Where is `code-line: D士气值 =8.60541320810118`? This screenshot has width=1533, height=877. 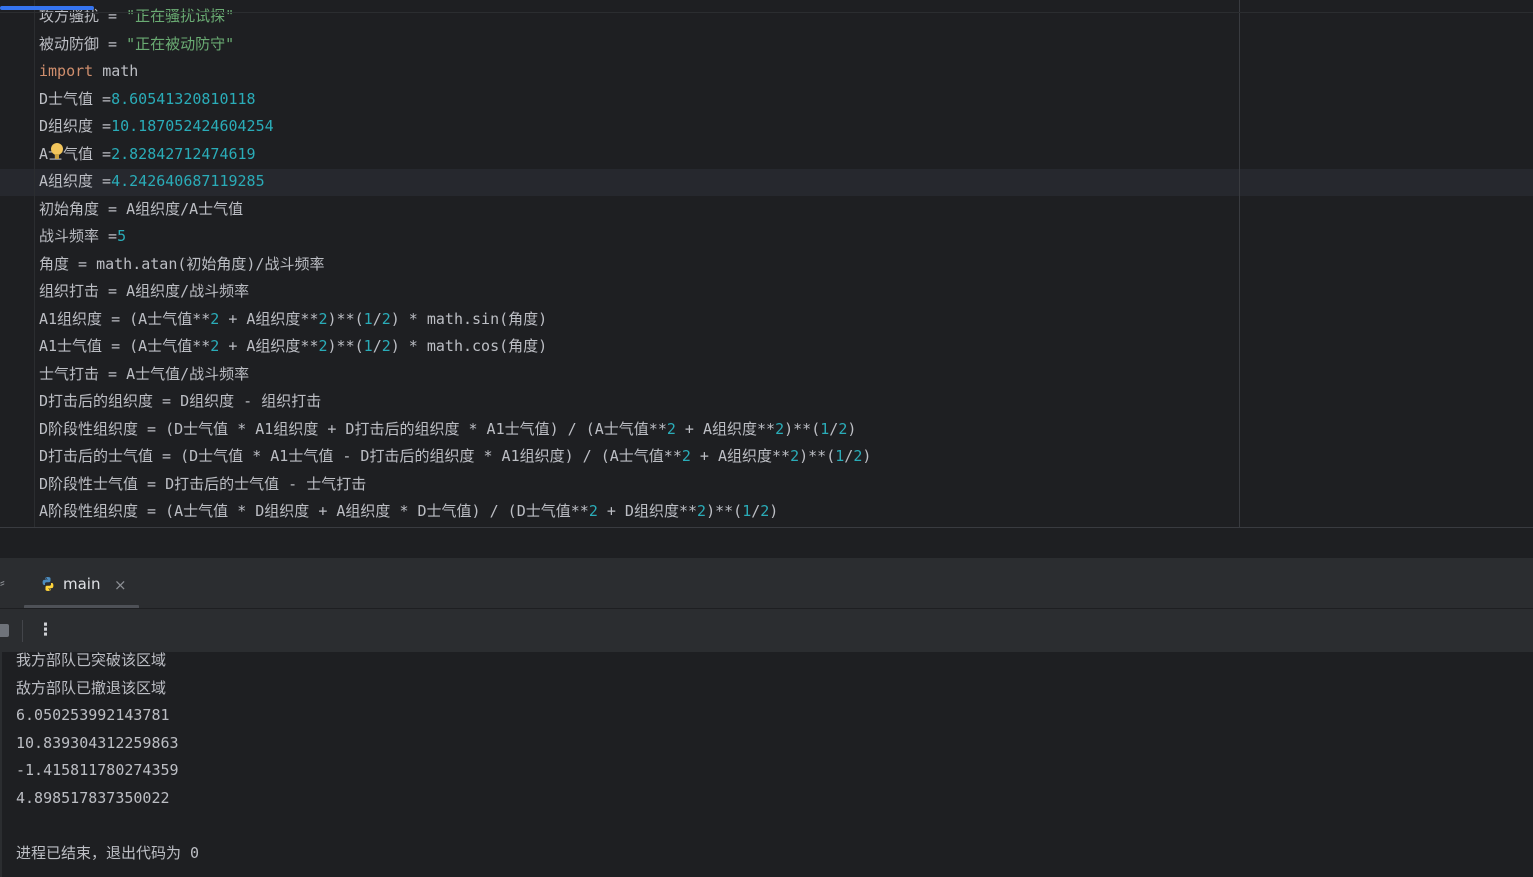 code-line: D士气值 =8.60541320810118 is located at coordinates (455, 100).